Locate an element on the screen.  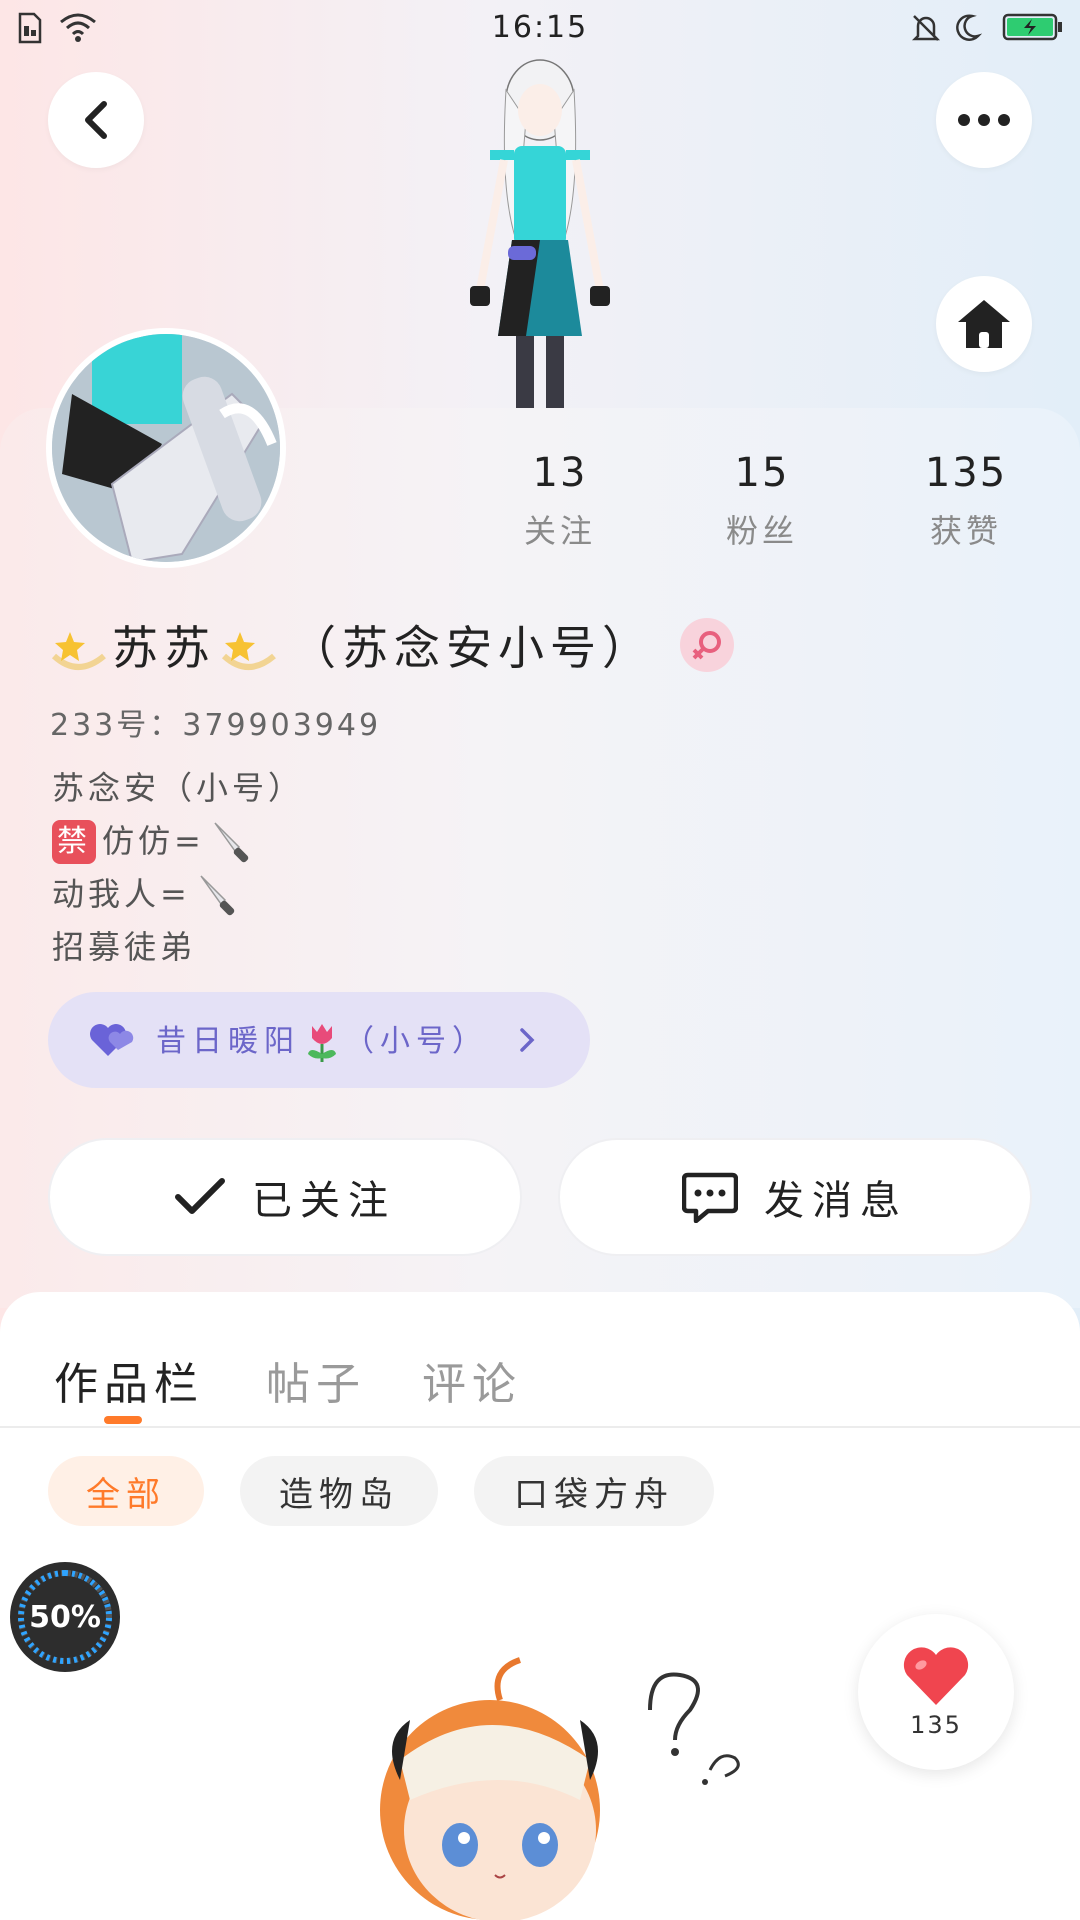
post-thumbnail-illustration is located at coordinates (560, 1788).